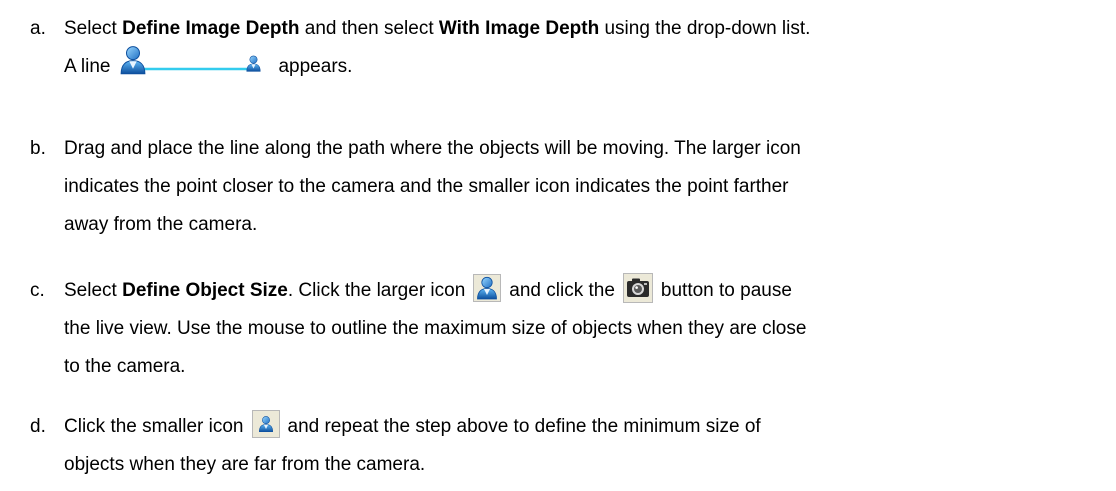 The width and height of the screenshot is (1116, 491). What do you see at coordinates (37, 290) in the screenshot?
I see `step-letter: c.` at bounding box center [37, 290].